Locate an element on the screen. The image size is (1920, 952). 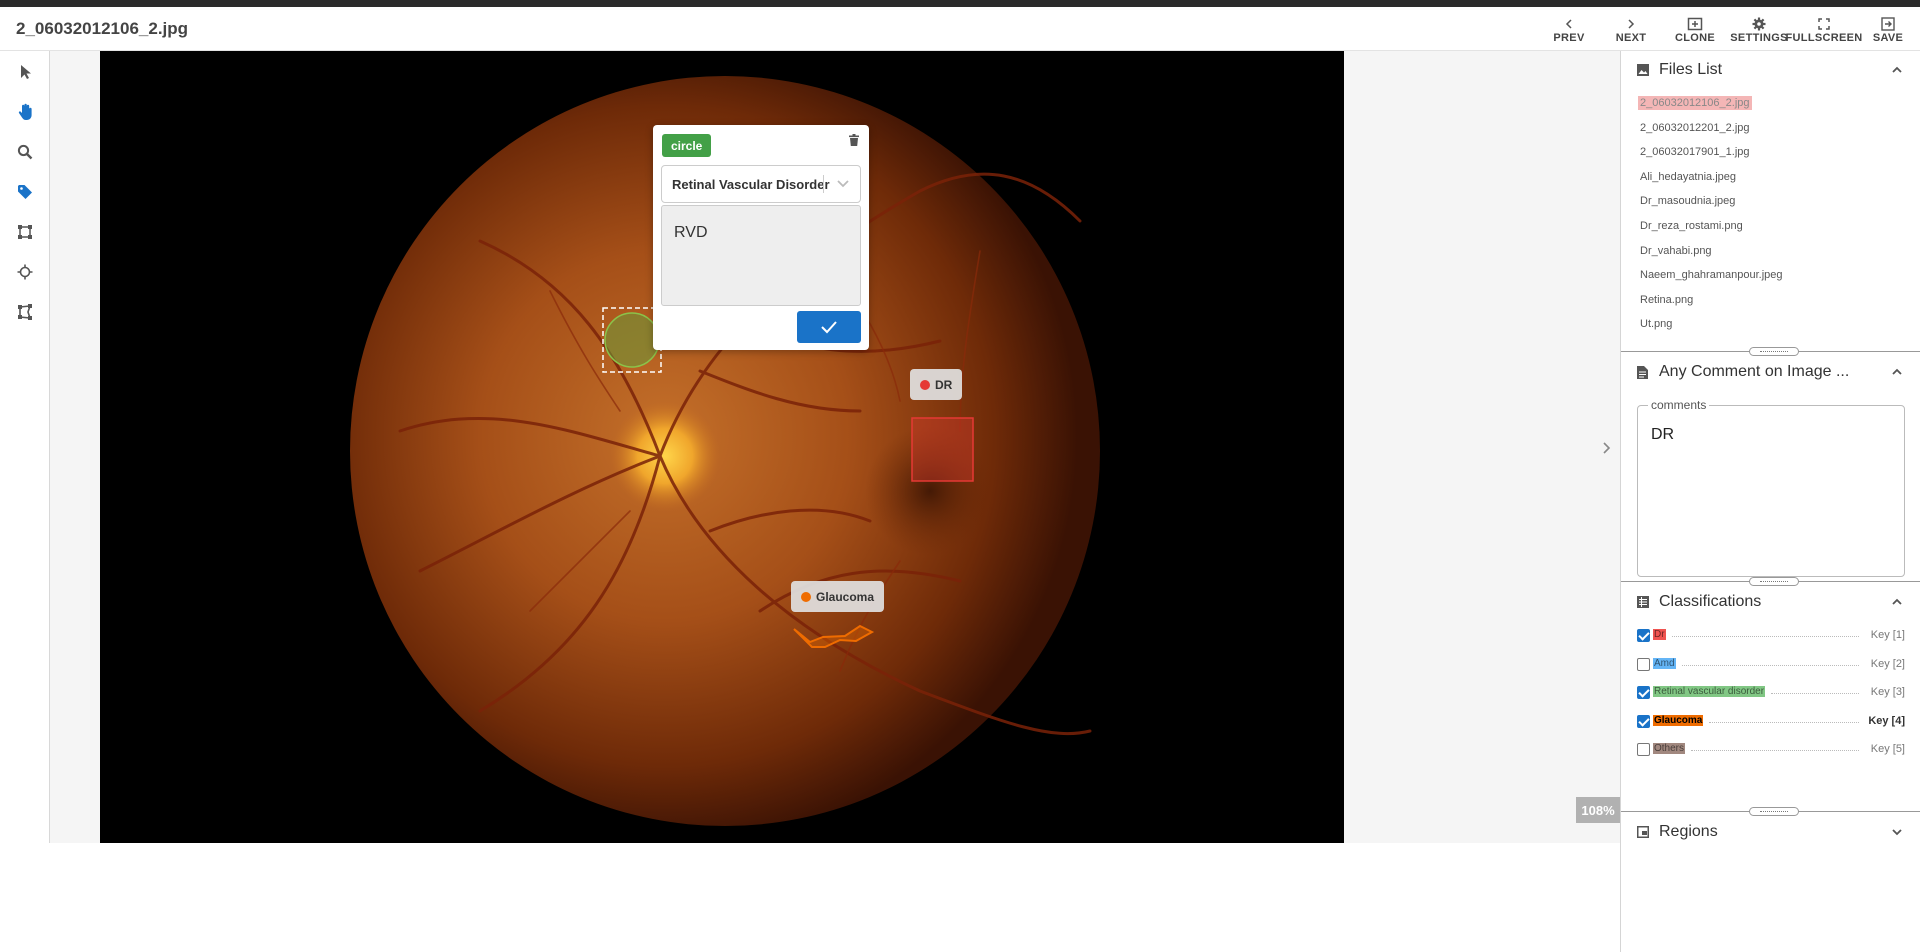
point-tool-button is located at coordinates (25, 272).